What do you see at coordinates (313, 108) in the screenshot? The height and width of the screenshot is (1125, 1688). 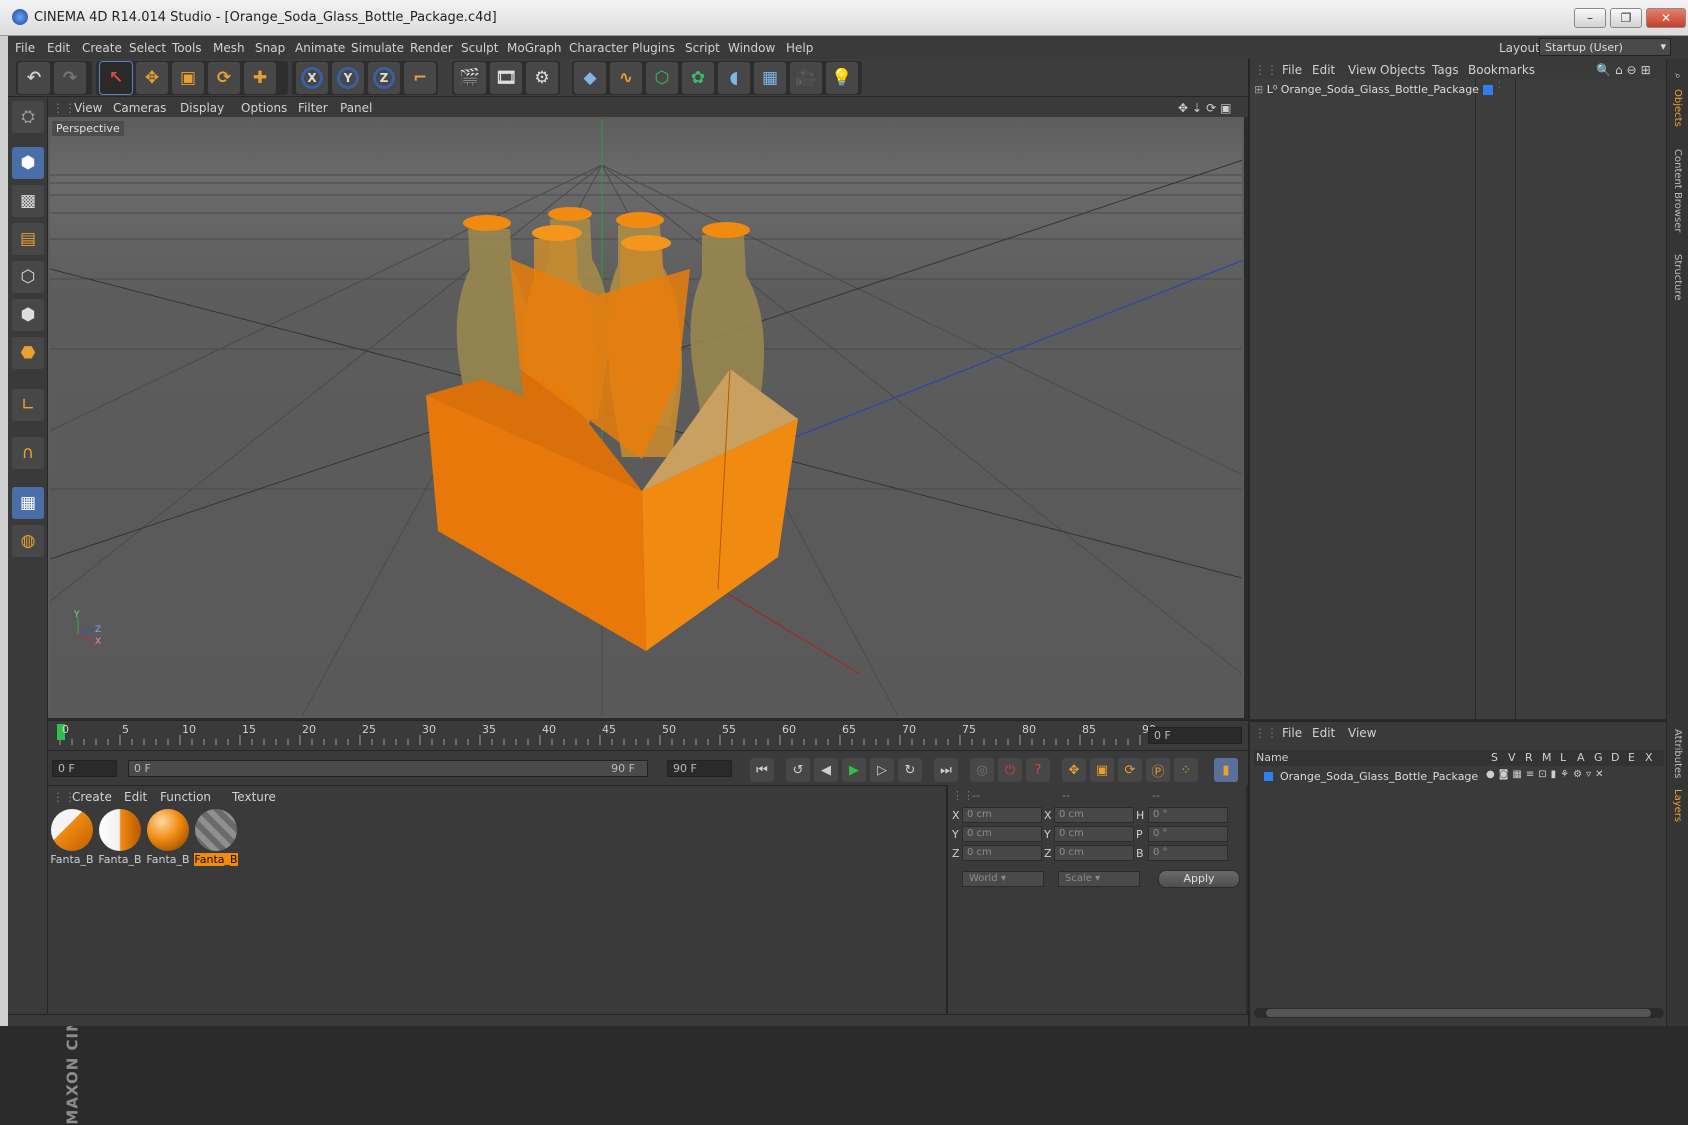 I see `viewport-menu-filter: Filter` at bounding box center [313, 108].